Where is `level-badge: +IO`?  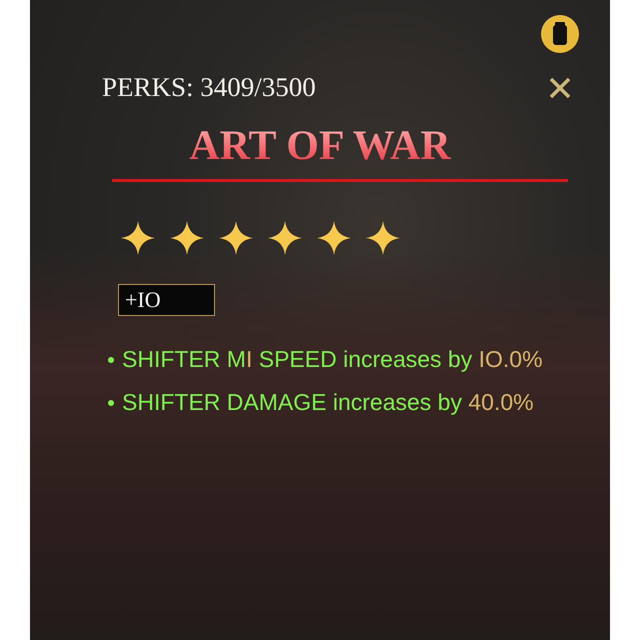
level-badge: +IO is located at coordinates (166, 300).